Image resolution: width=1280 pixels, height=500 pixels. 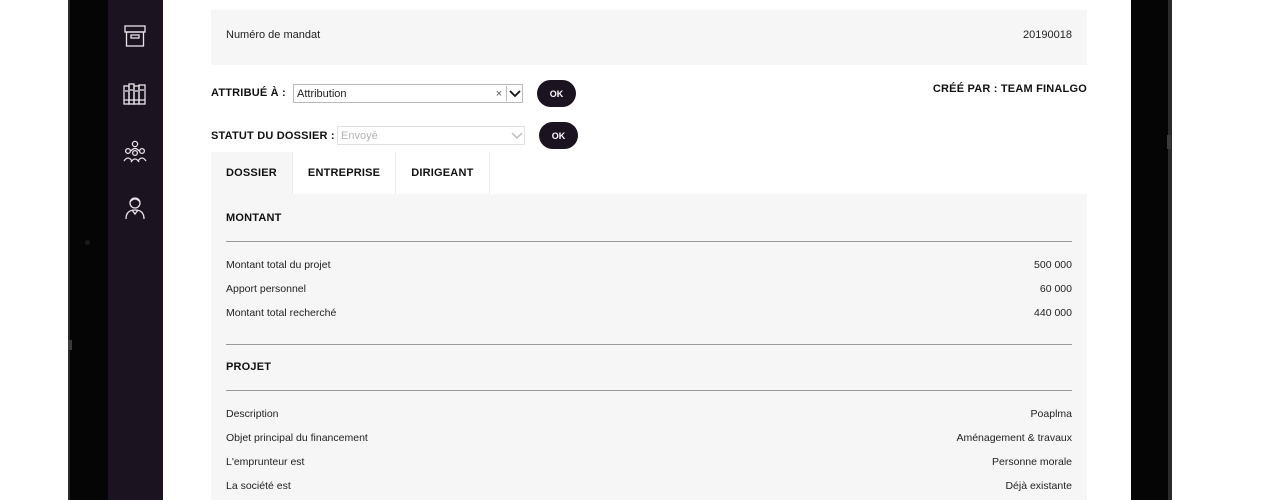 What do you see at coordinates (87, 242) in the screenshot?
I see `device-camera` at bounding box center [87, 242].